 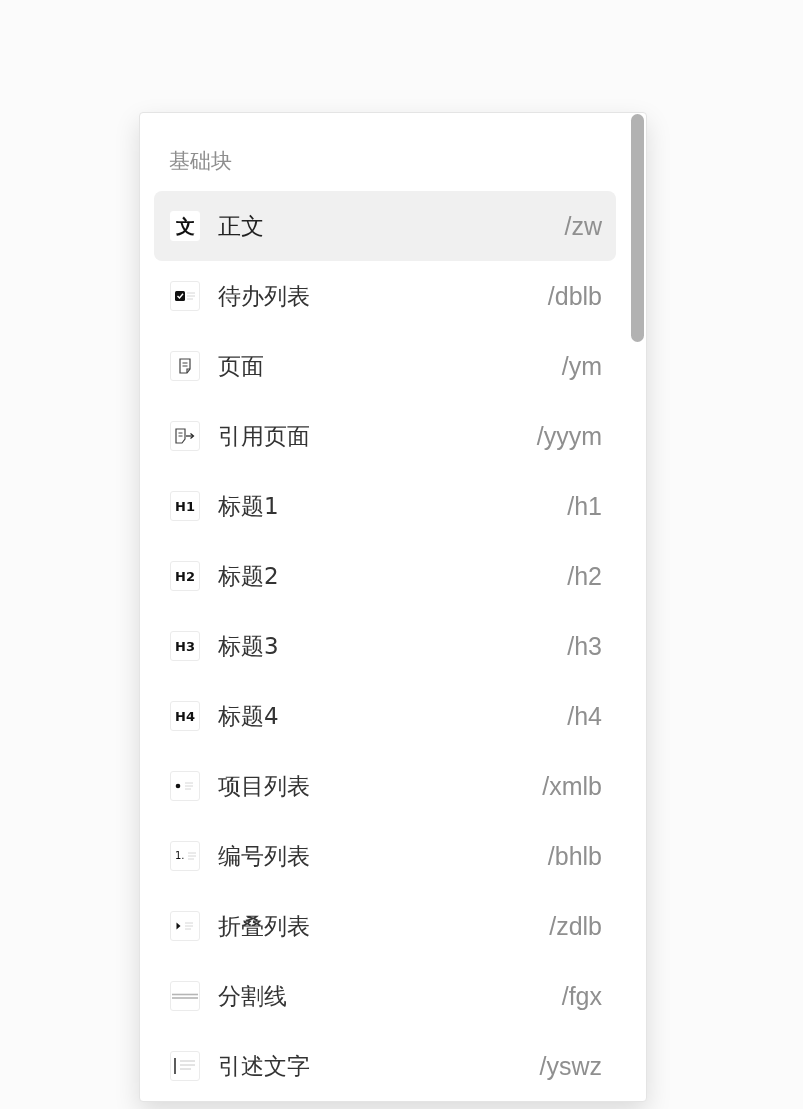 What do you see at coordinates (185, 226) in the screenshot?
I see `text-glyph-icon: 文` at bounding box center [185, 226].